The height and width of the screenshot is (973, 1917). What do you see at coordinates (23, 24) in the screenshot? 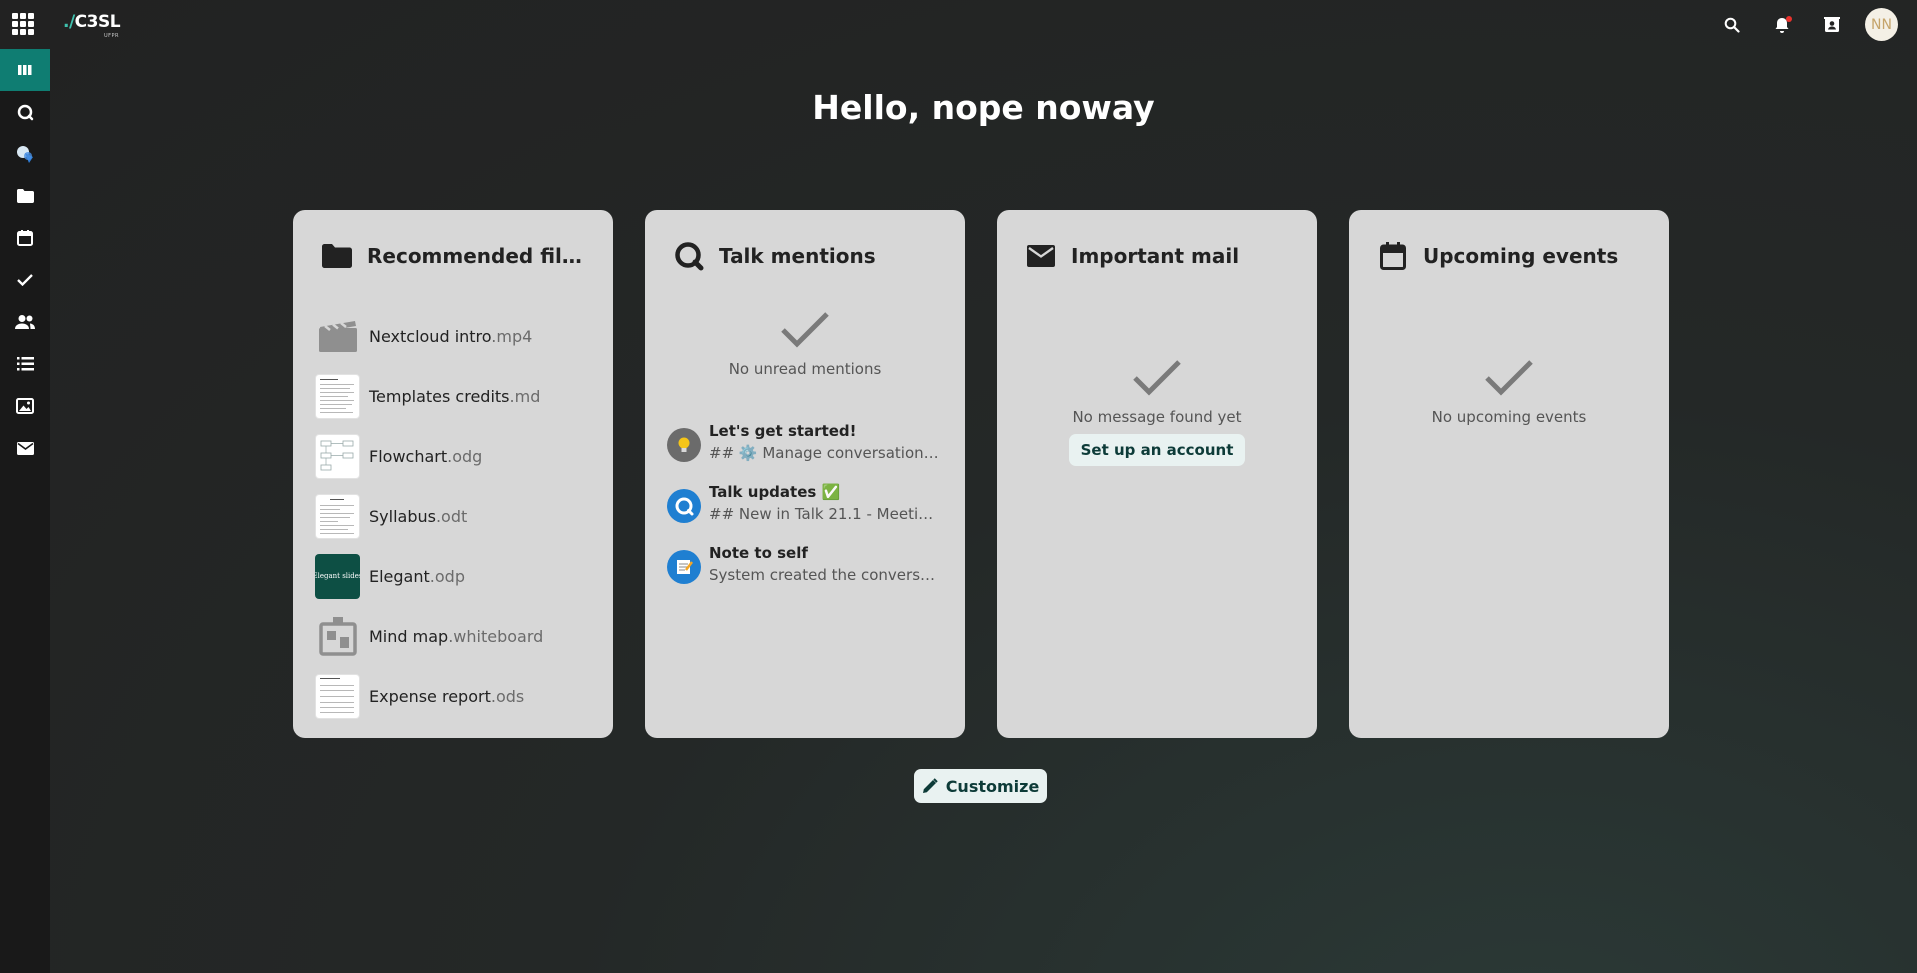
I see `app-menu-icon` at bounding box center [23, 24].